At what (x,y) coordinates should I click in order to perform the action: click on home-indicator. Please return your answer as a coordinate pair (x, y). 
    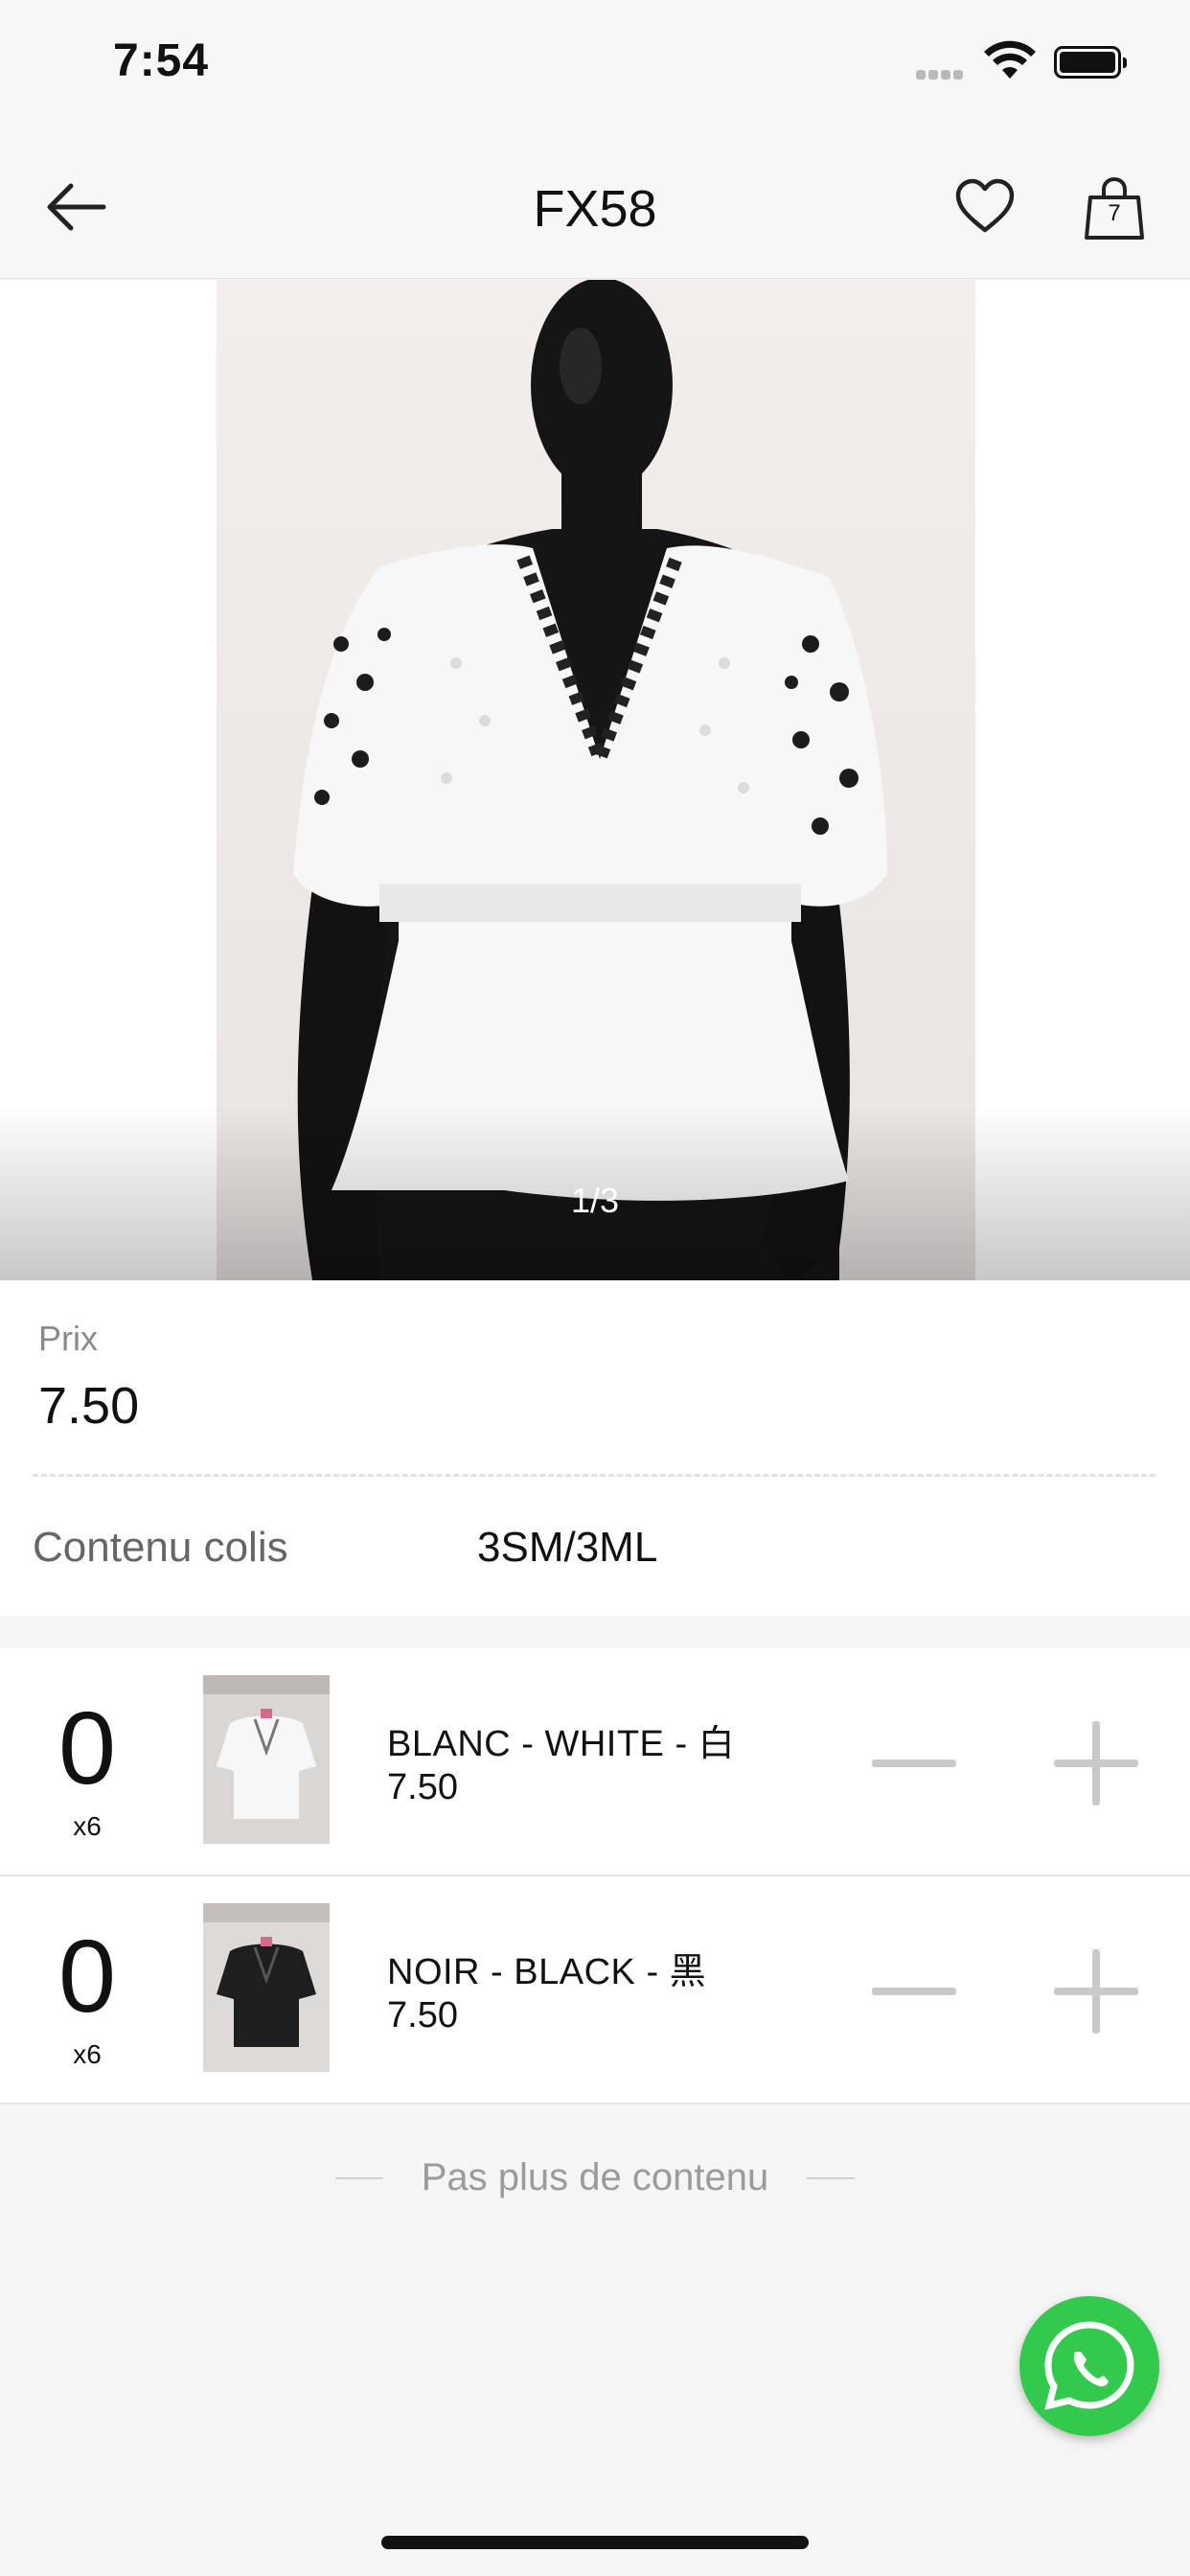
    Looking at the image, I should click on (595, 2542).